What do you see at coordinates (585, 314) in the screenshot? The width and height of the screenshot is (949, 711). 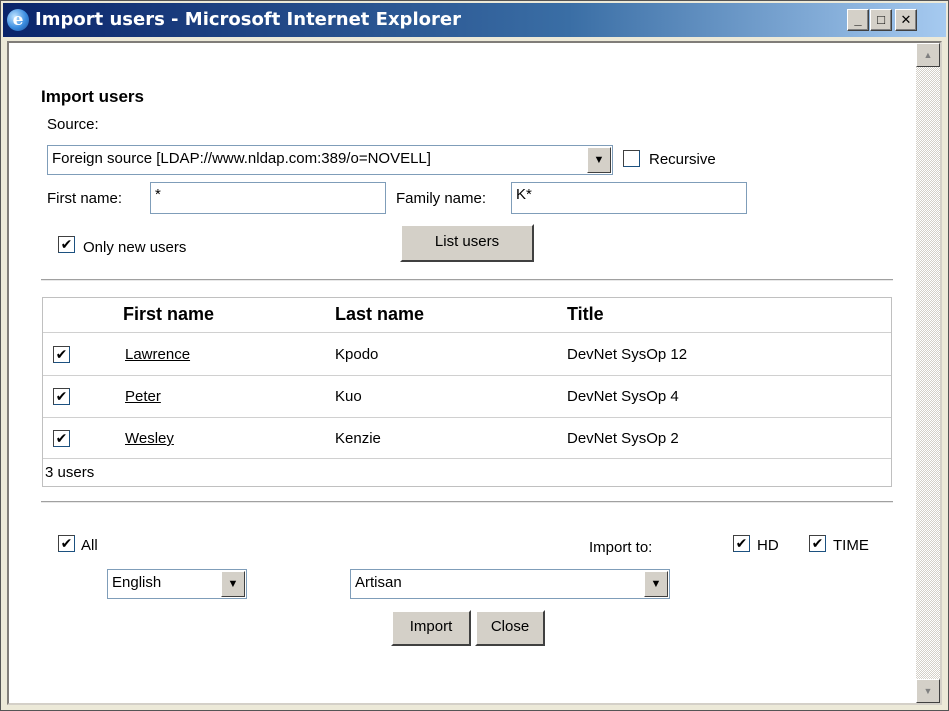 I see `column-header-title: Title` at bounding box center [585, 314].